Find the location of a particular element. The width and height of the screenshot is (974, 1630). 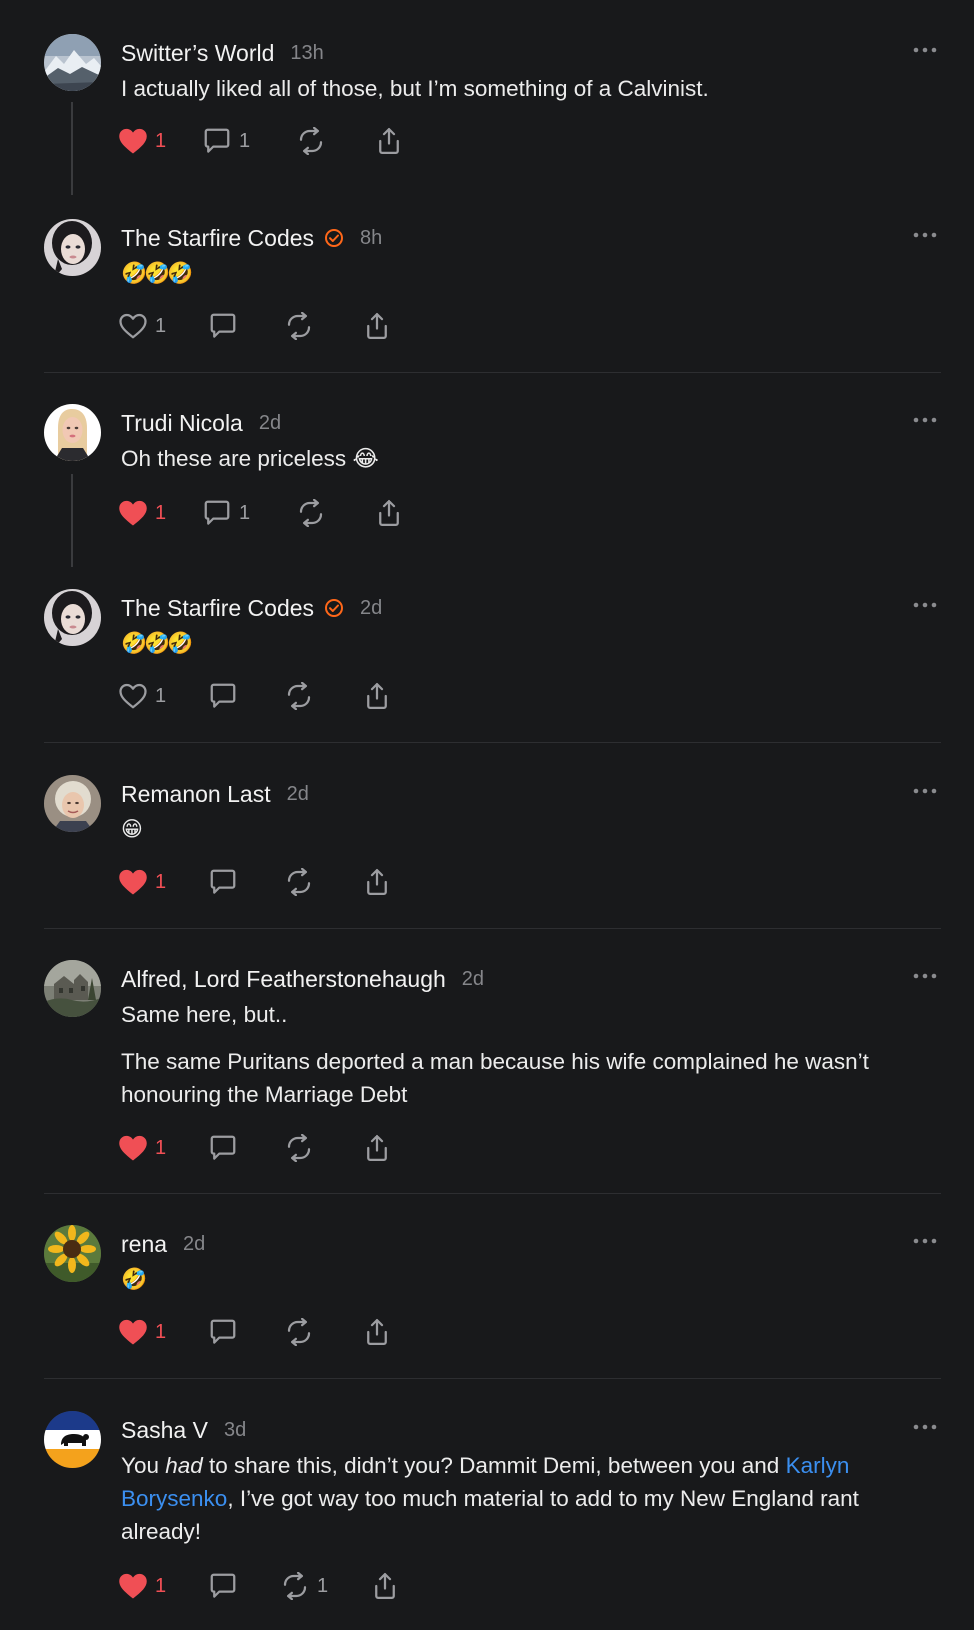

comment-body: 🤣🤣🤣 is located at coordinates (157, 273).